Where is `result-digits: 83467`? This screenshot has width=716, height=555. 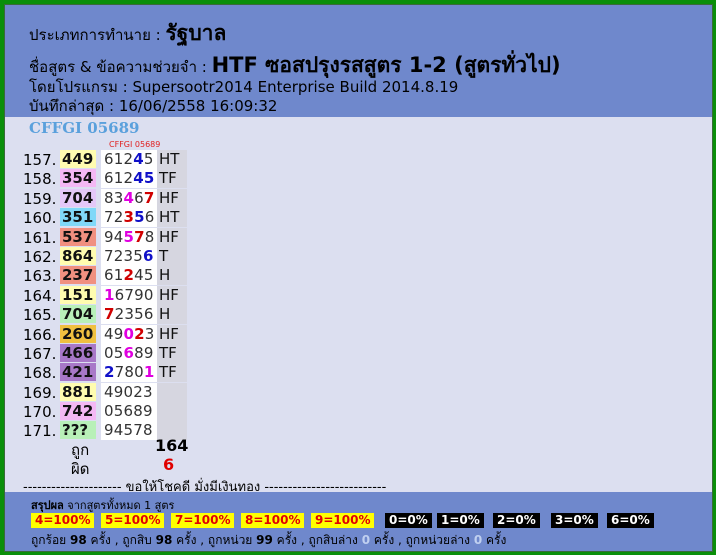 result-digits: 83467 is located at coordinates (129, 198).